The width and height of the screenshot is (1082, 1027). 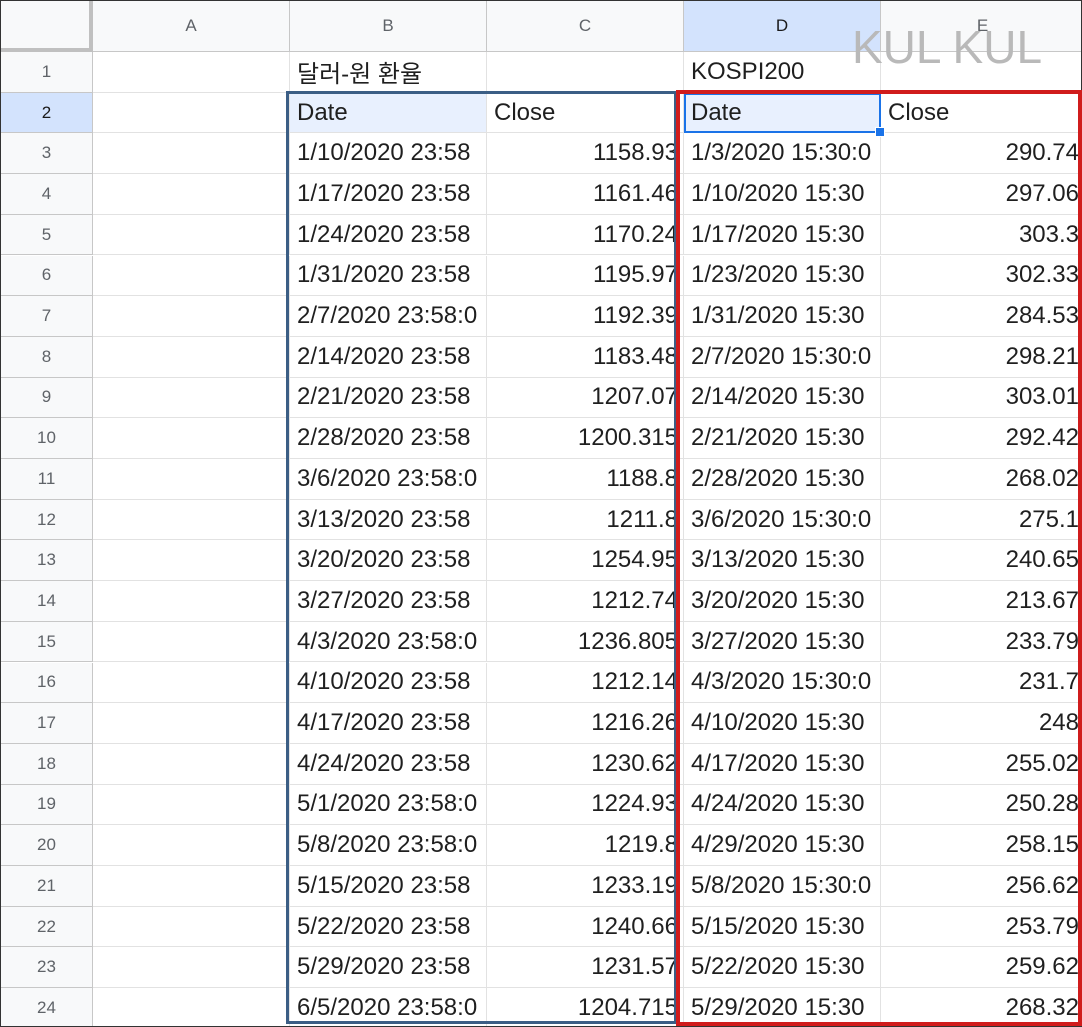 What do you see at coordinates (191, 316) in the screenshot?
I see `cell-a7` at bounding box center [191, 316].